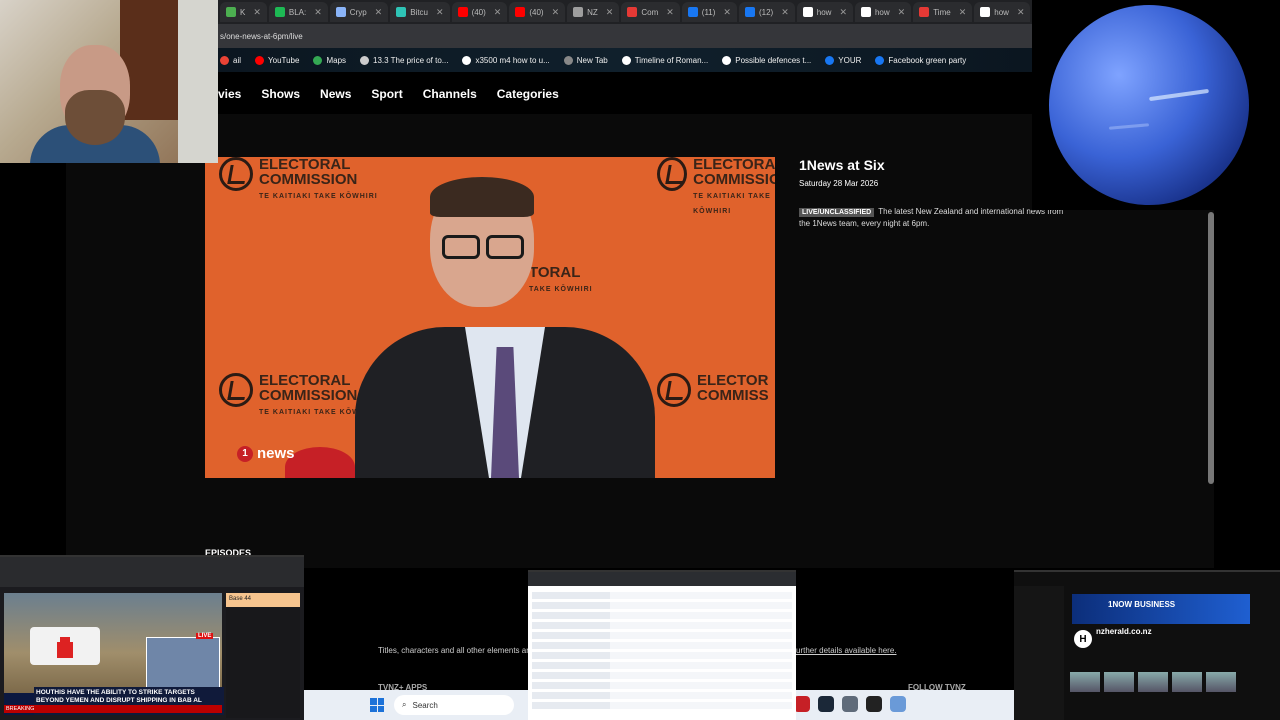 The image size is (1280, 720). What do you see at coordinates (237, 60) in the screenshot?
I see `bookmark-label: ail` at bounding box center [237, 60].